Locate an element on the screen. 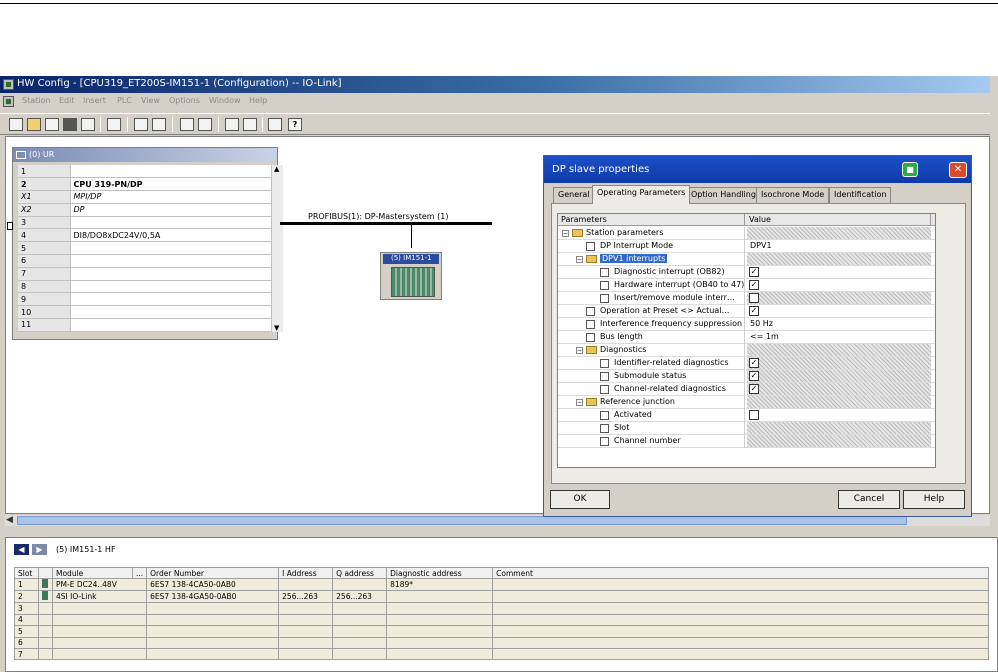 This screenshot has height=672, width=998. cancel-button: Cancel is located at coordinates (869, 499).